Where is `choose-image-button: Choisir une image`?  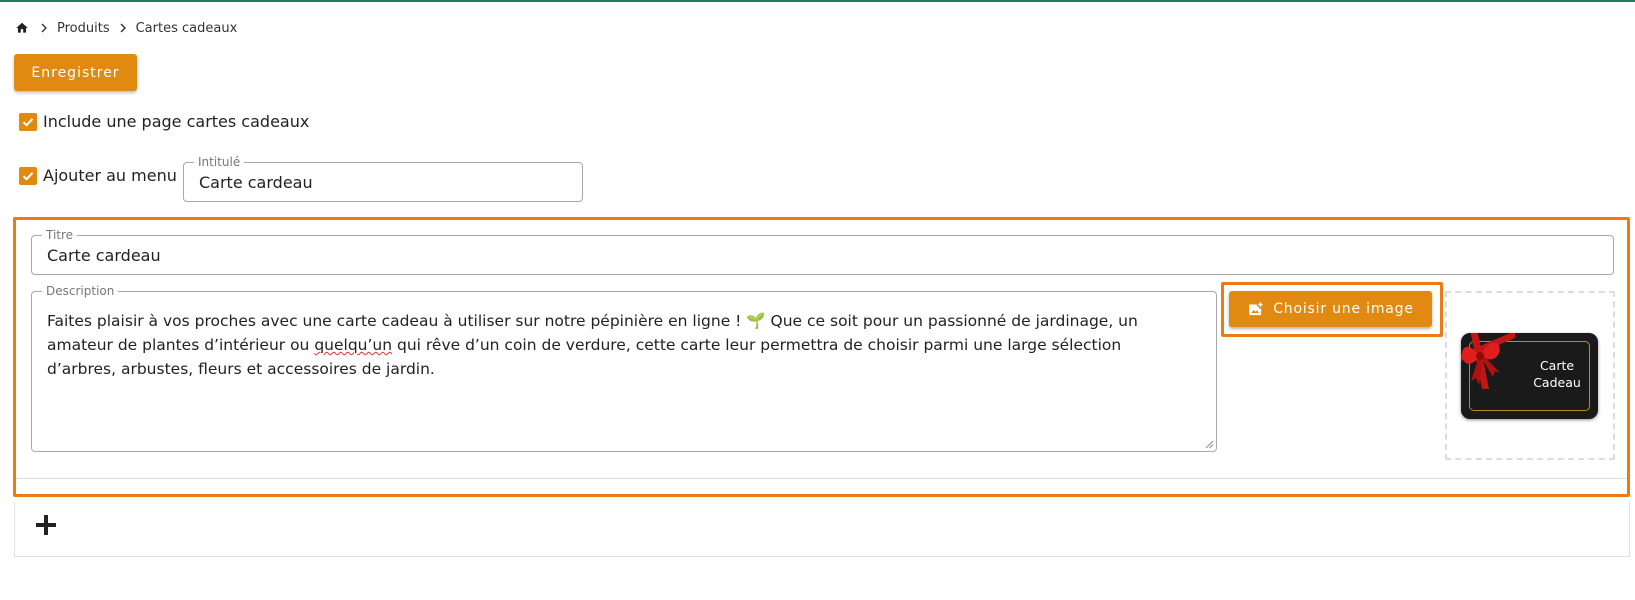 choose-image-button: Choisir une image is located at coordinates (1330, 309).